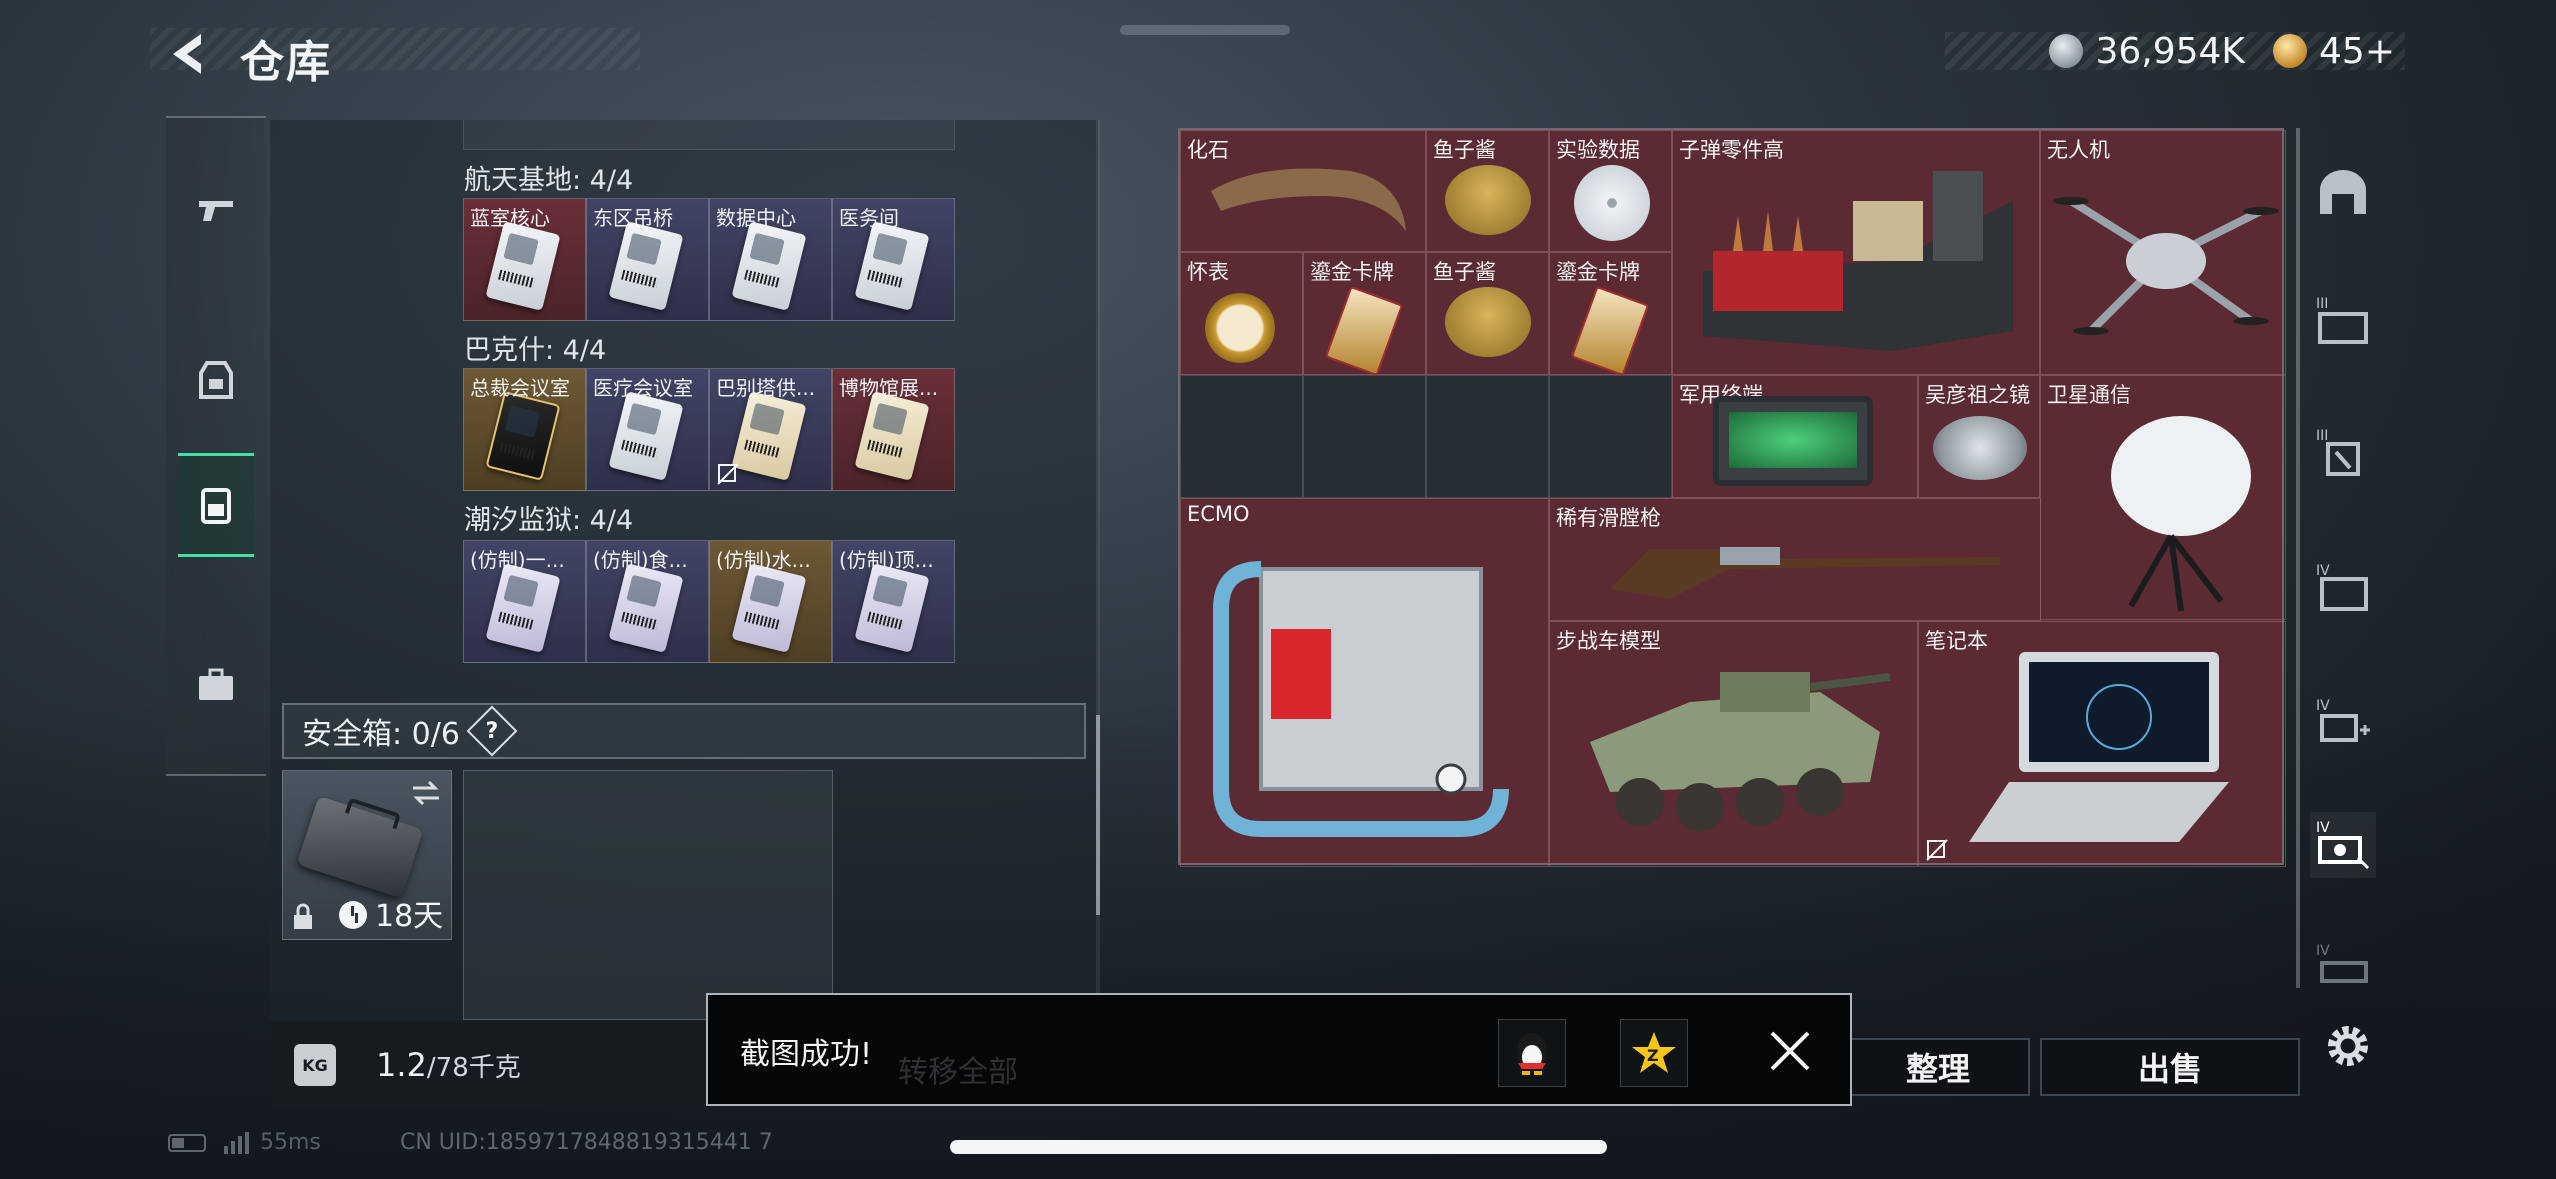 The width and height of the screenshot is (2556, 1179). What do you see at coordinates (1278, 1147) in the screenshot?
I see `home-indicator` at bounding box center [1278, 1147].